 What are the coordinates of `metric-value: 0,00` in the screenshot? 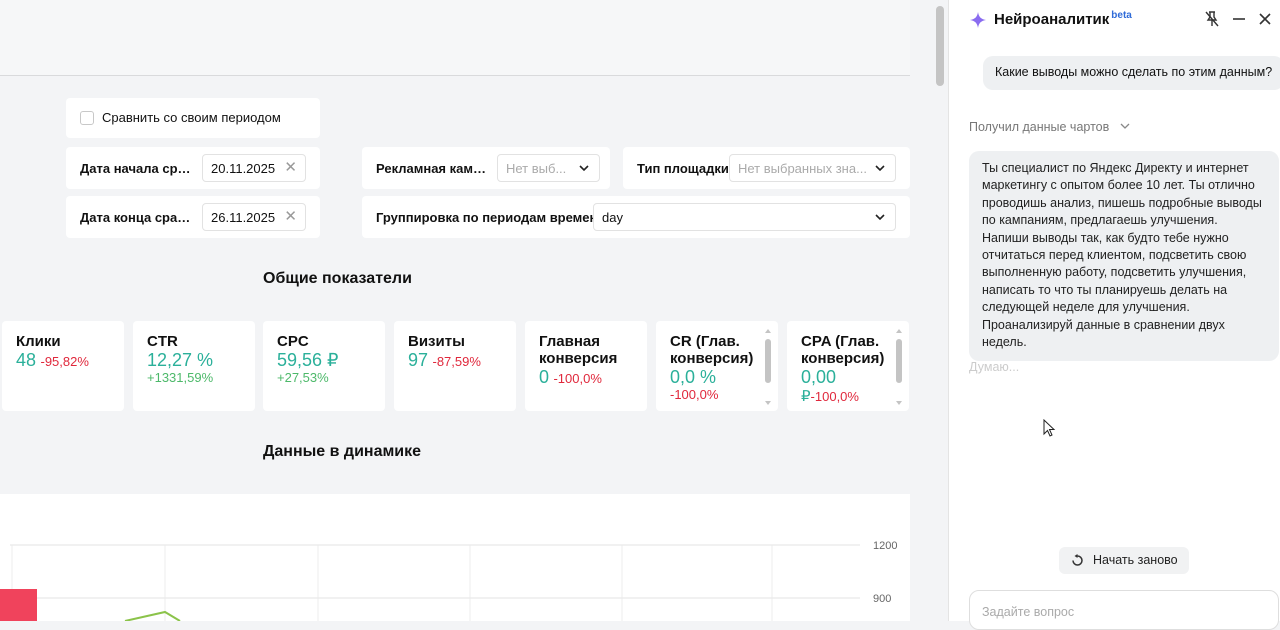 It's located at (819, 377).